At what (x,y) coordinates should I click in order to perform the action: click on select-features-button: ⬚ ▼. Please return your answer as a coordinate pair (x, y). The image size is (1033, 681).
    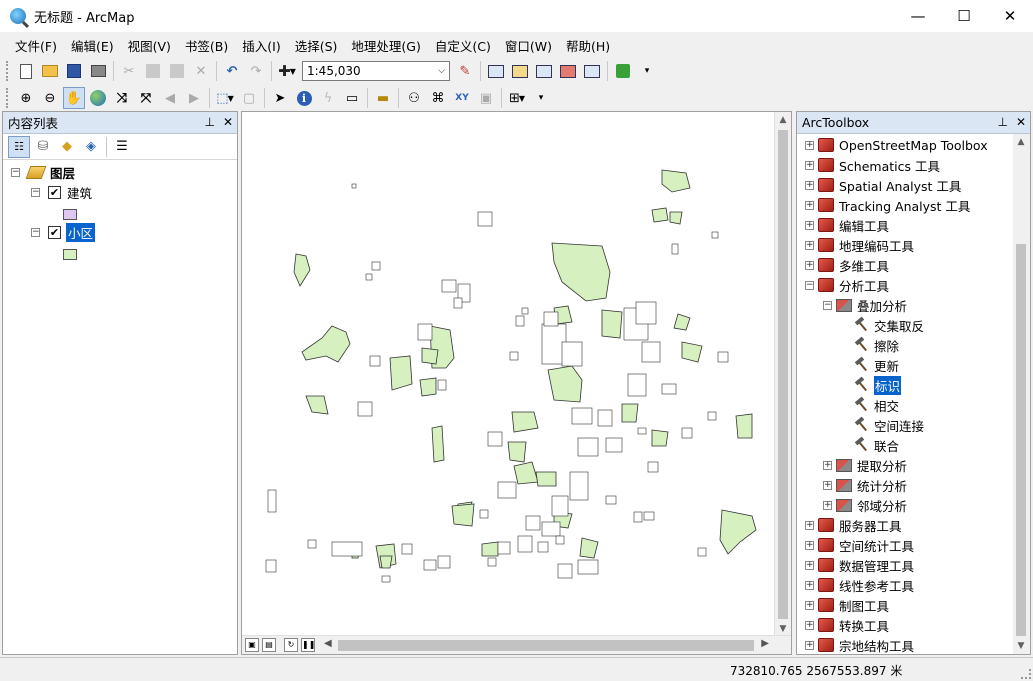
    Looking at the image, I should click on (225, 98).